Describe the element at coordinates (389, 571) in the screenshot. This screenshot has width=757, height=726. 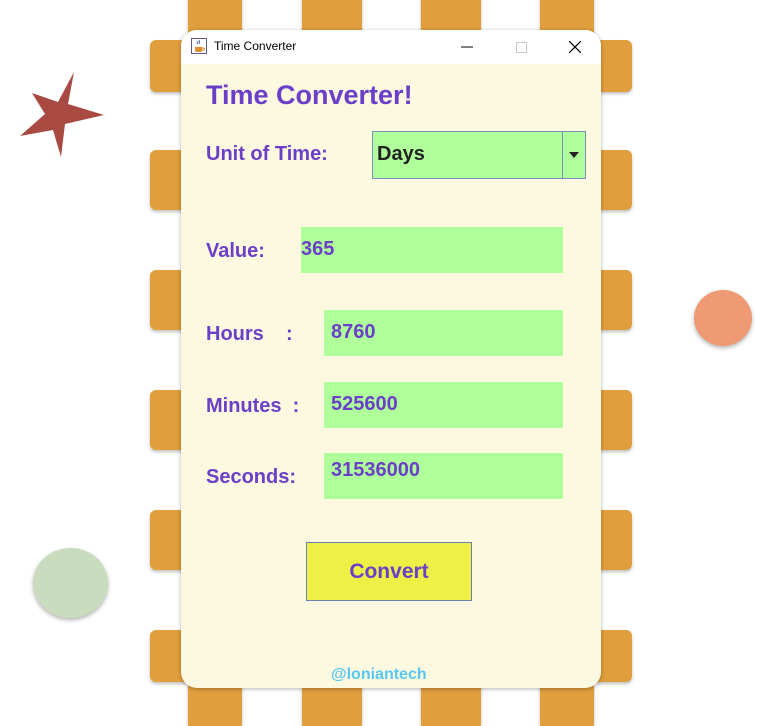
I see `convert-button: Convert` at that location.